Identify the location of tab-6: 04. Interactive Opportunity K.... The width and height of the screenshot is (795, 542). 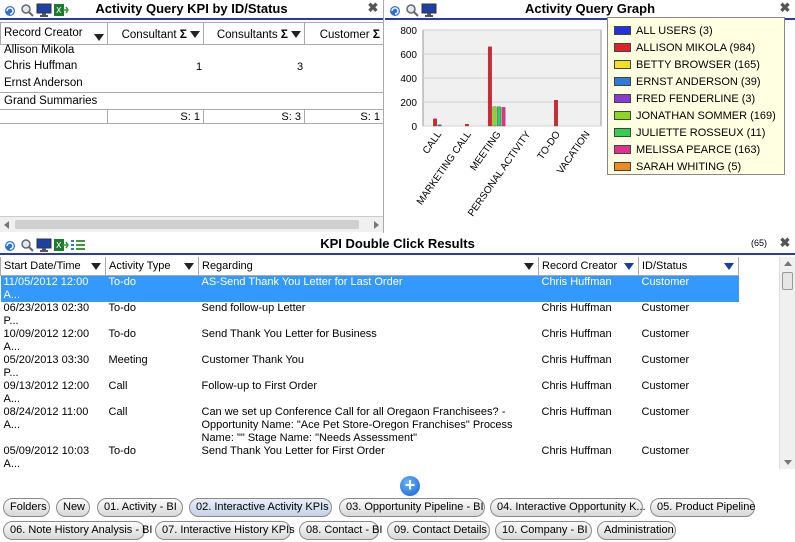
(568, 507).